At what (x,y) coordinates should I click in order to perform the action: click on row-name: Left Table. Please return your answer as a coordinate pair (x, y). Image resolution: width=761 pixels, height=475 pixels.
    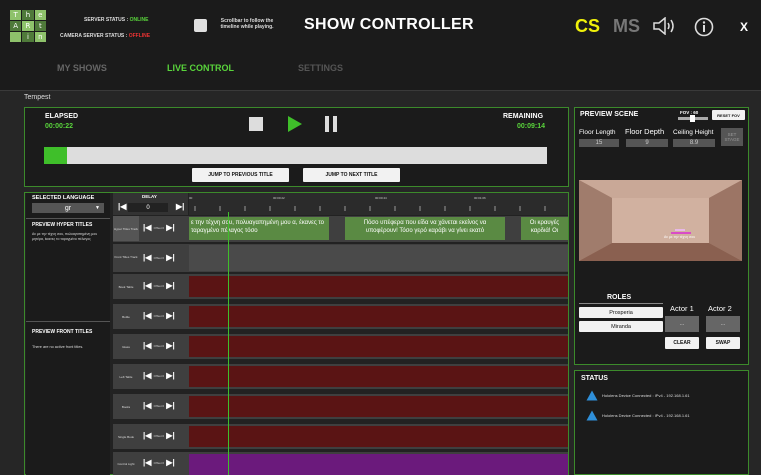
    Looking at the image, I should click on (126, 376).